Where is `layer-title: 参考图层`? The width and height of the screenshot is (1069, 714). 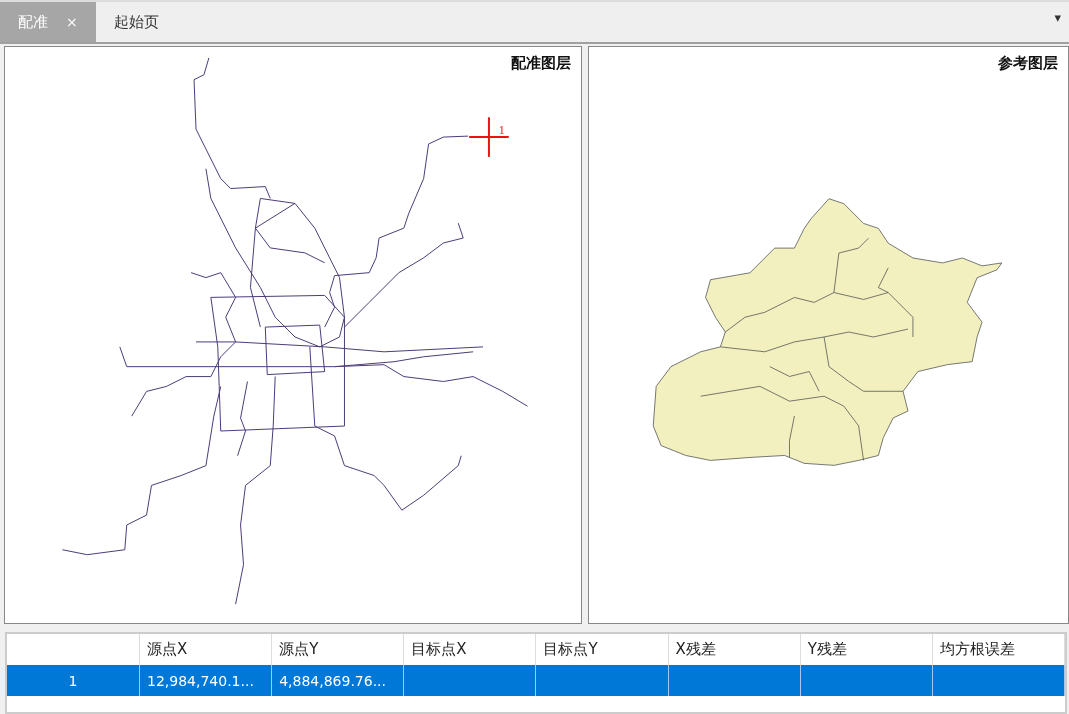
layer-title: 参考图层 is located at coordinates (1028, 63).